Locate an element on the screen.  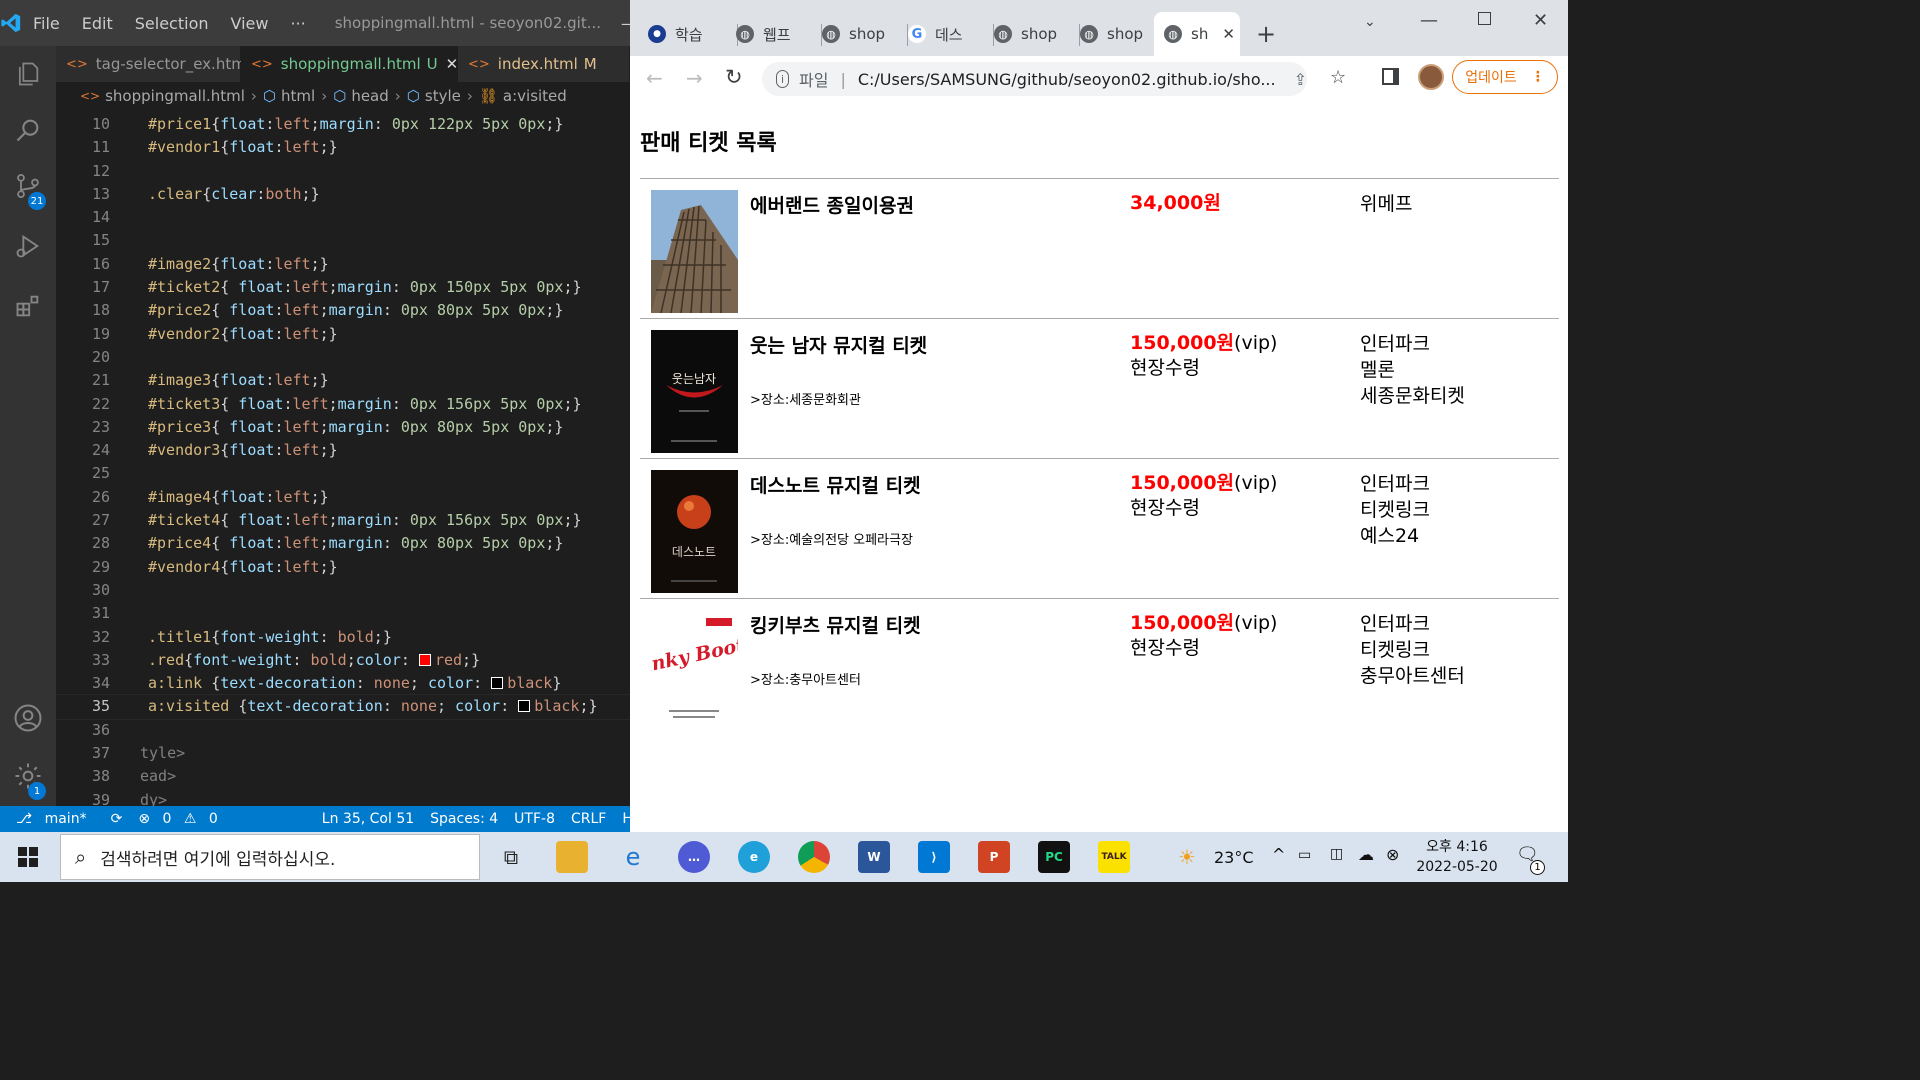
explorer-icon is located at coordinates (28, 74).